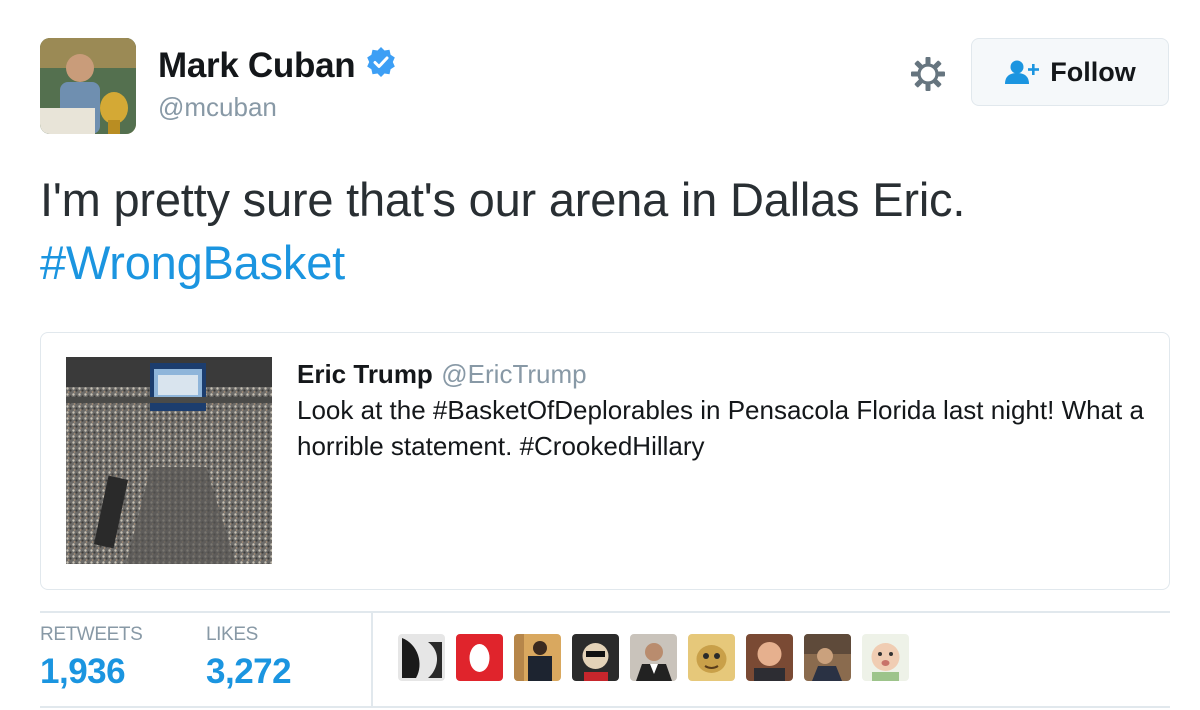  What do you see at coordinates (381, 64) in the screenshot?
I see `verified-badge-icon` at bounding box center [381, 64].